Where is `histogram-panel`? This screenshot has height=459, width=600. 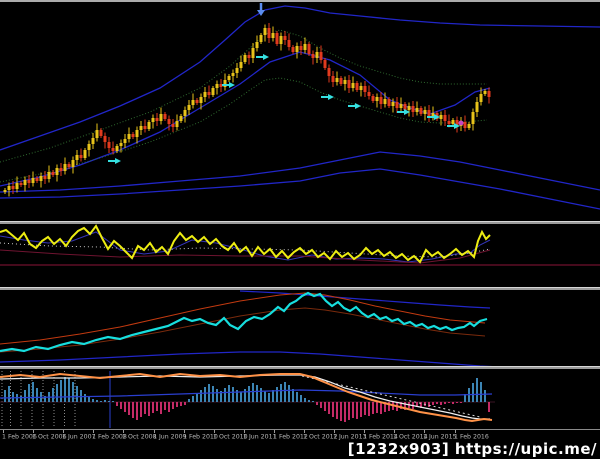 histogram-panel is located at coordinates (247, 399).